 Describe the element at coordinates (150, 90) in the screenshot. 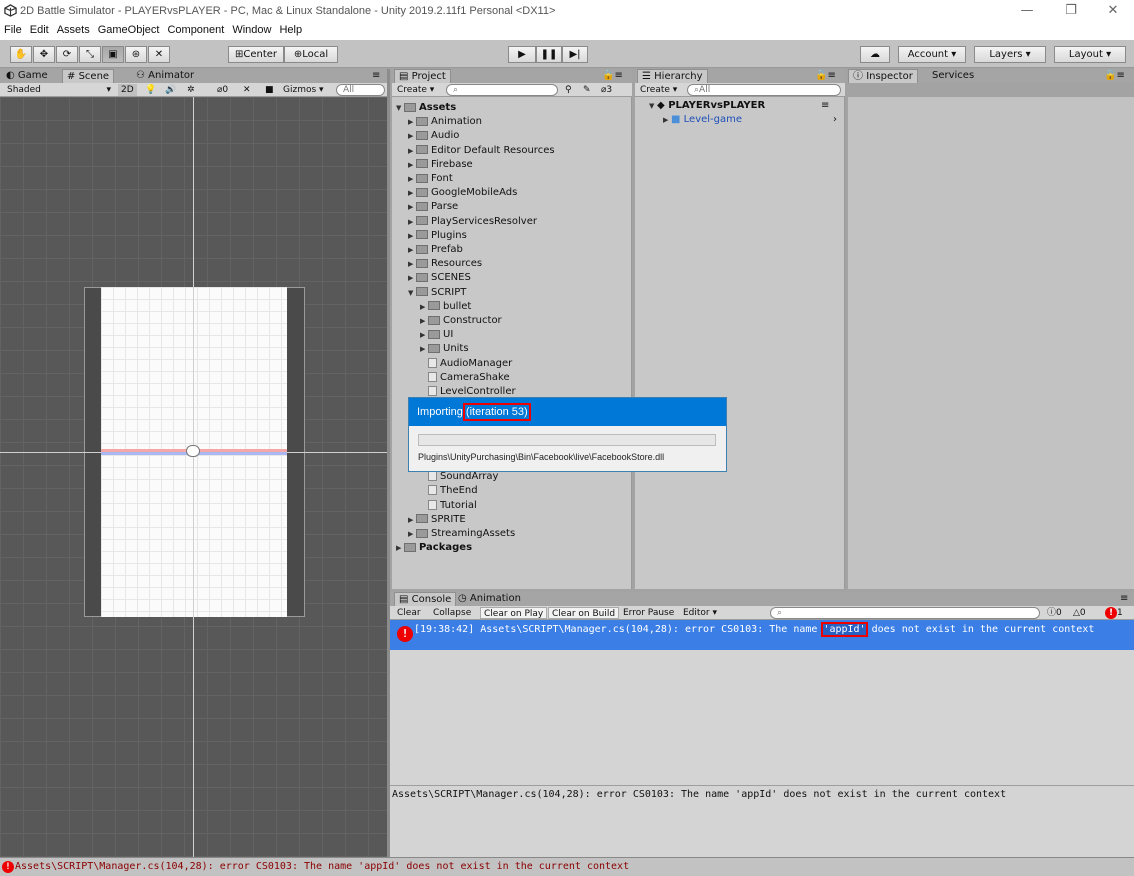

I see `lighting-toggle: 💡` at that location.